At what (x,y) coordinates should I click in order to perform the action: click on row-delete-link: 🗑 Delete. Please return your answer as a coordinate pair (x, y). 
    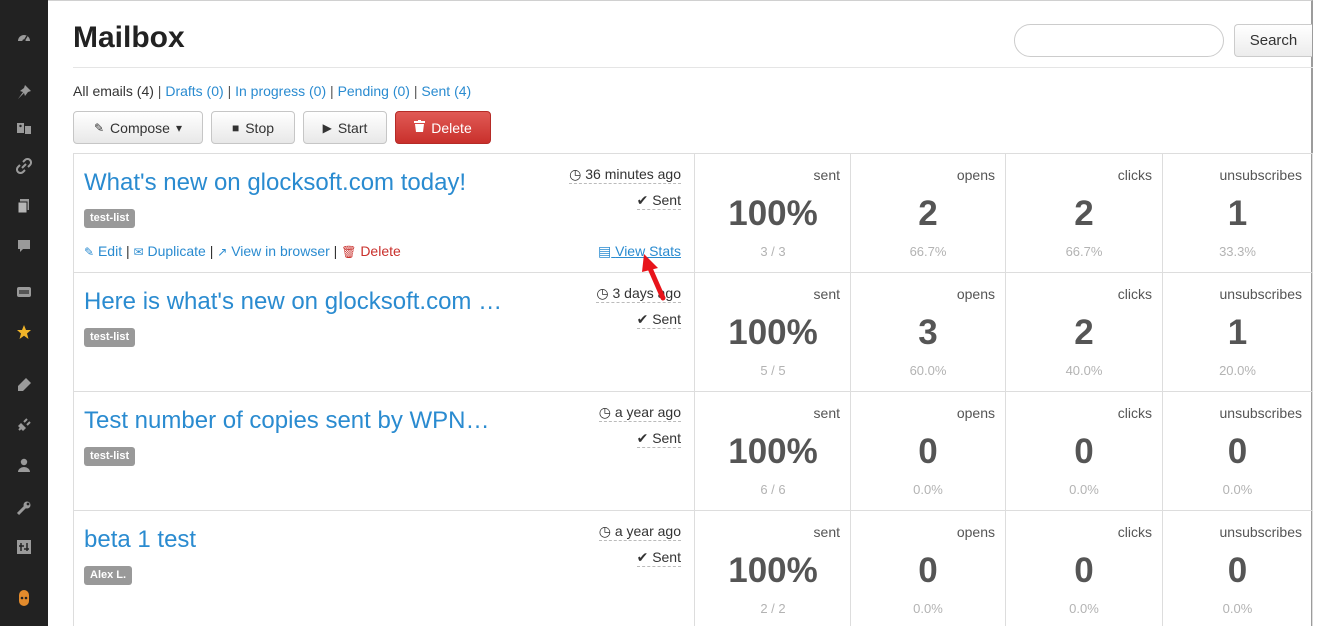
    Looking at the image, I should click on (371, 251).